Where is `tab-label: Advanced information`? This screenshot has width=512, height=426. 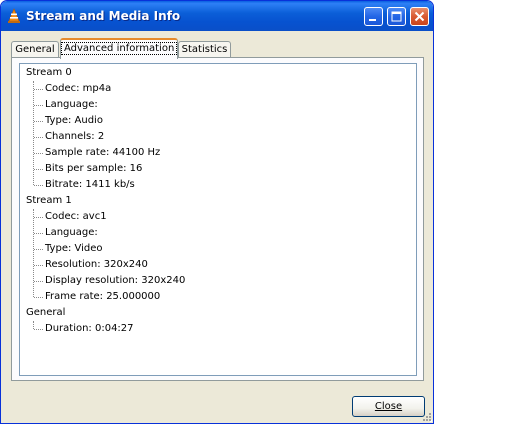 tab-label: Advanced information is located at coordinates (119, 48).